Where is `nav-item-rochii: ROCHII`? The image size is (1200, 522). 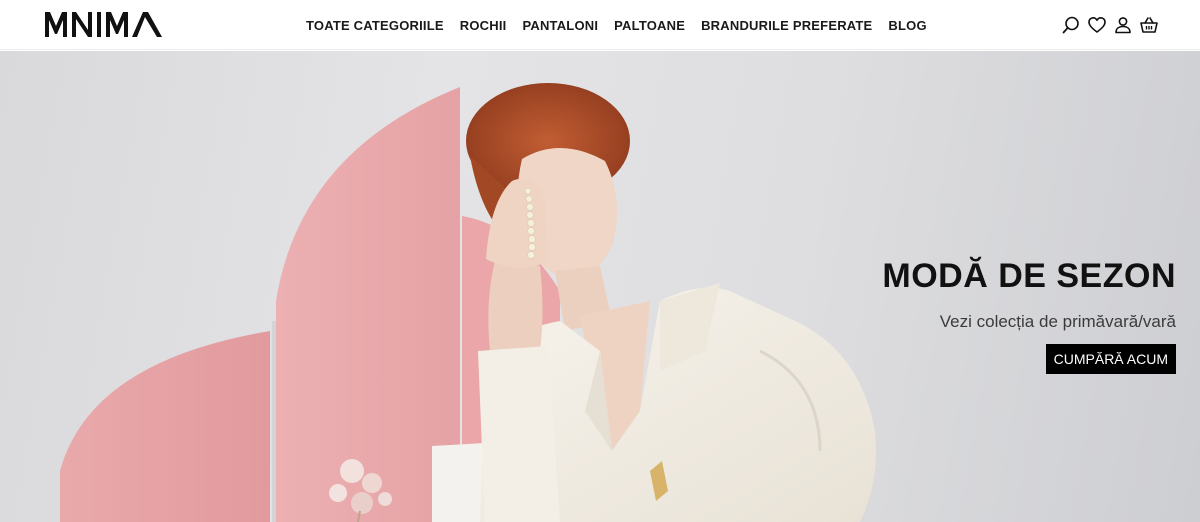
nav-item-rochii: ROCHII is located at coordinates (483, 25).